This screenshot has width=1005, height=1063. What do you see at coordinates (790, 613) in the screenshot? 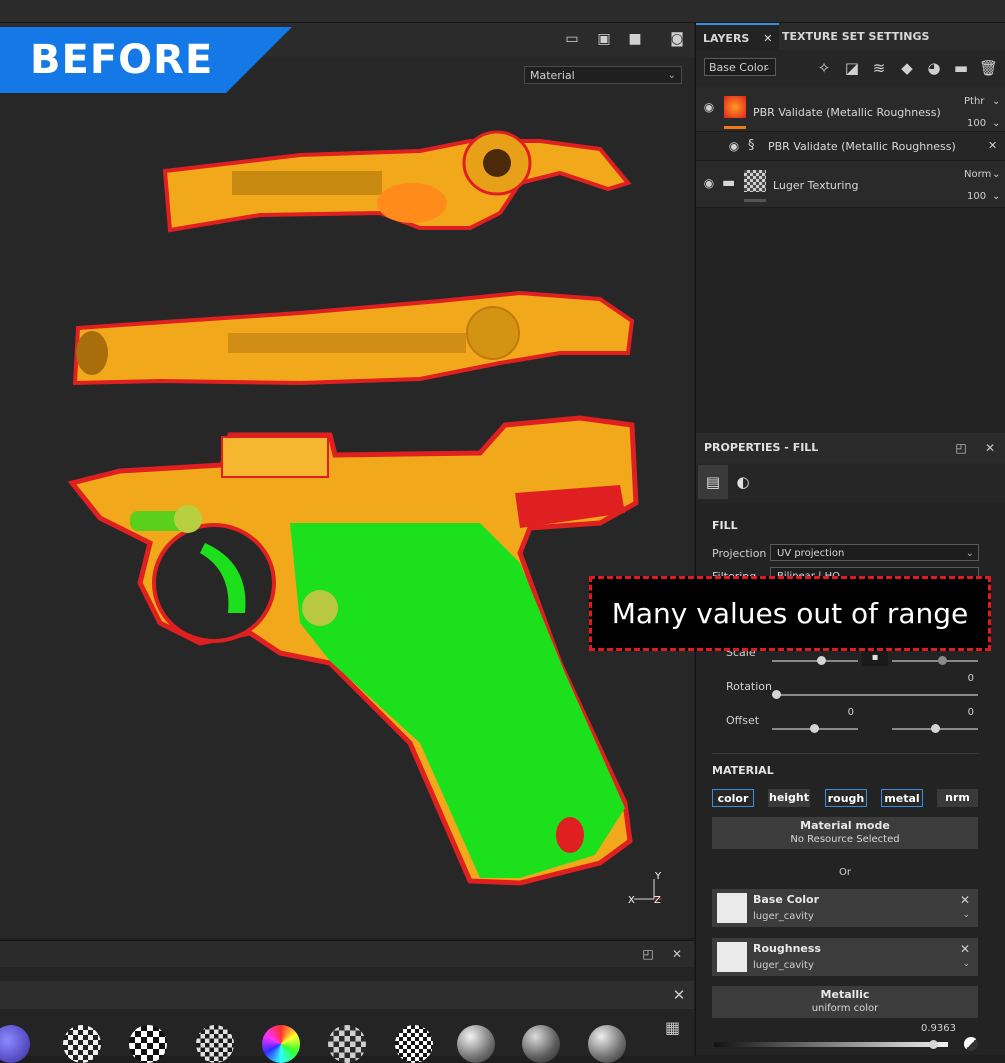
I see `out-of-range-callout: Many values out of range` at bounding box center [790, 613].